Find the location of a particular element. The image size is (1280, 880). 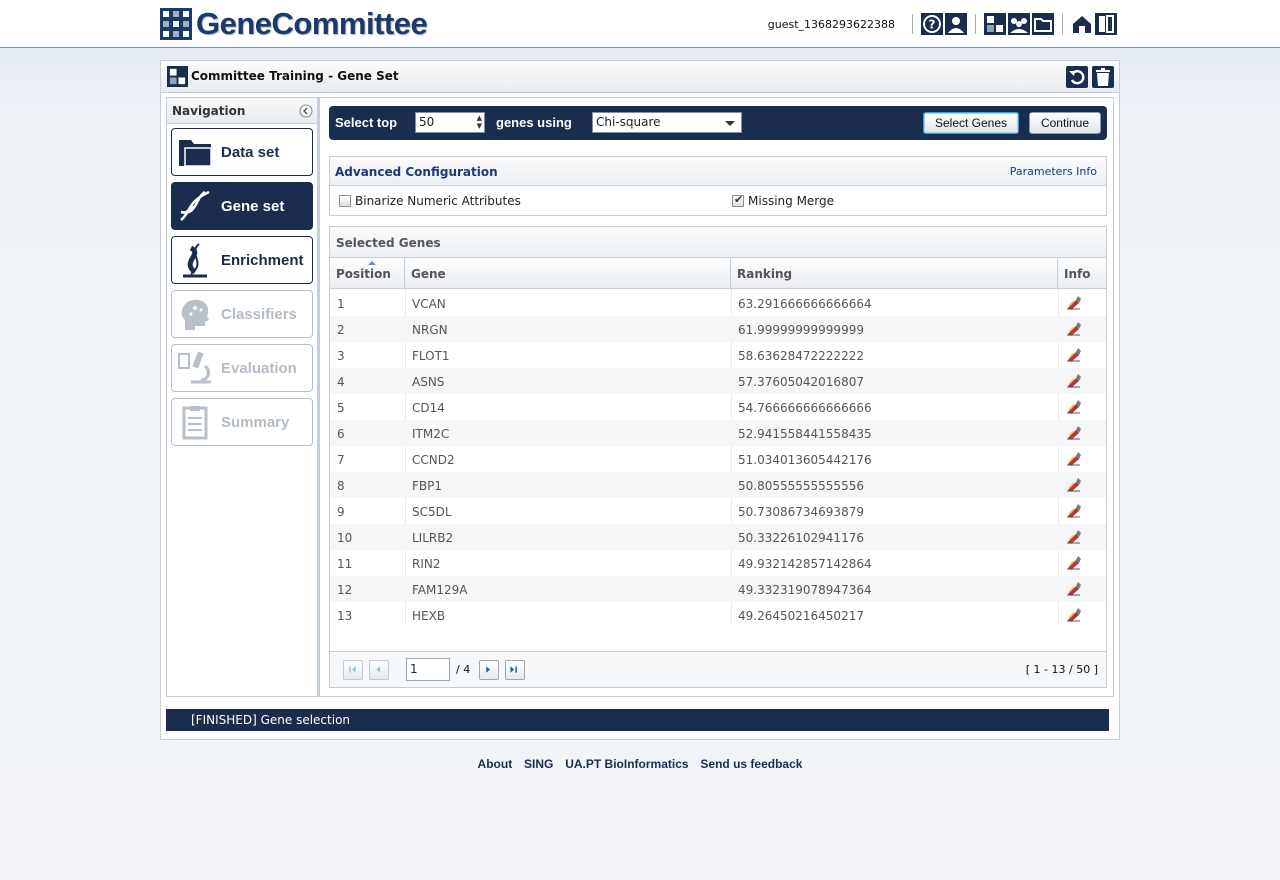

first-page-icon is located at coordinates (353, 670).